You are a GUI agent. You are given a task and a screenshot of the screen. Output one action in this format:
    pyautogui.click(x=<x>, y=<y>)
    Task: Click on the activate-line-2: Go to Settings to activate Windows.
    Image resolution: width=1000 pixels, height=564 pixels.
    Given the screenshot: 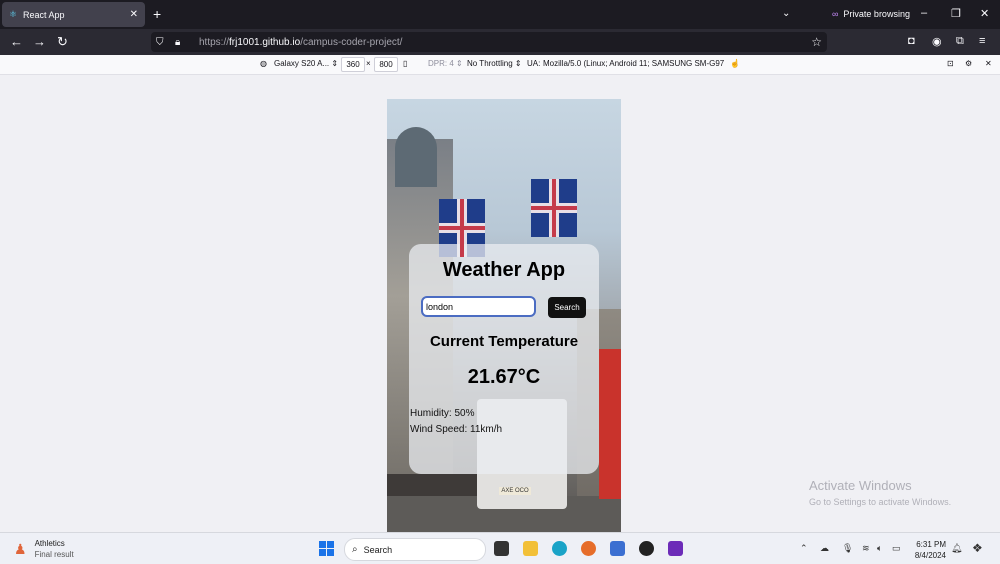 What is the action you would take?
    pyautogui.click(x=880, y=502)
    